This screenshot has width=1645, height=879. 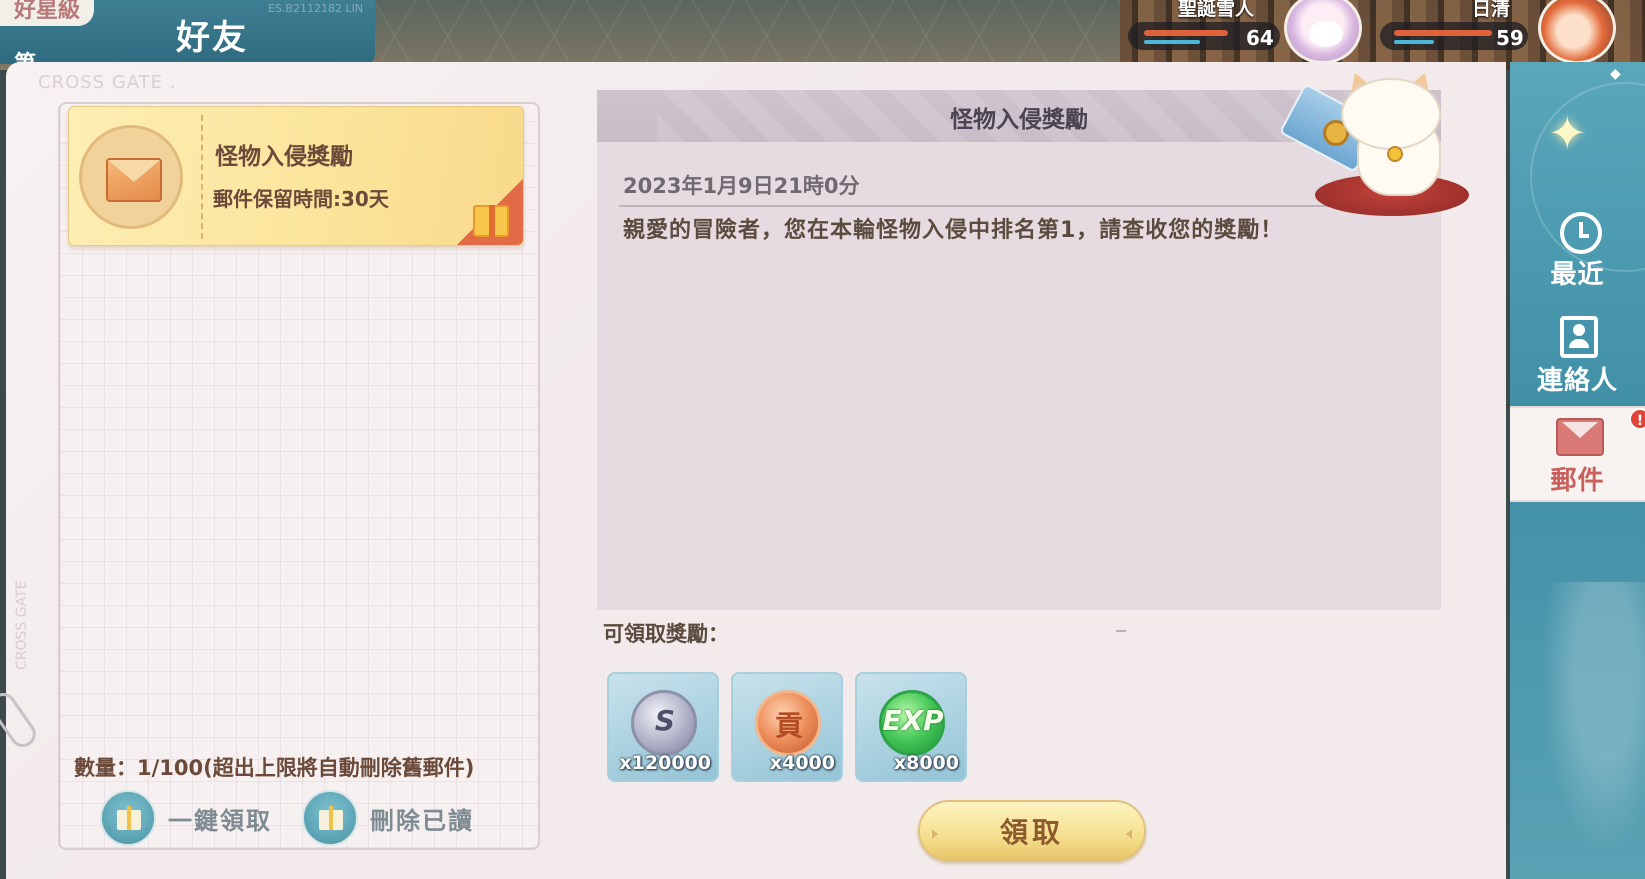 I want to click on avatar-face, so click(x=1326, y=34).